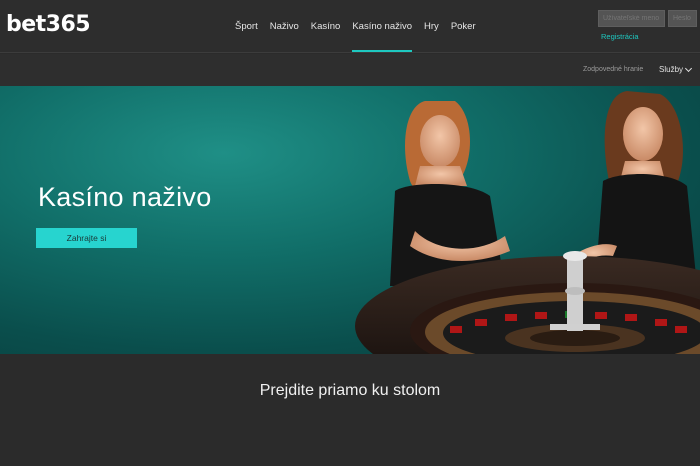  What do you see at coordinates (613, 69) in the screenshot?
I see `responsible-gaming-link: Zodpovedné hranie` at bounding box center [613, 69].